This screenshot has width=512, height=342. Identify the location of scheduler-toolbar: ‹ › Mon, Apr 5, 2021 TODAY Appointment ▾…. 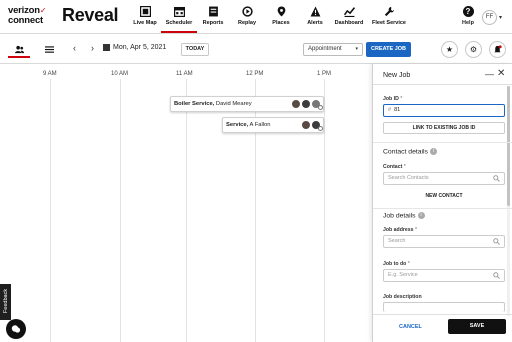
(256, 49).